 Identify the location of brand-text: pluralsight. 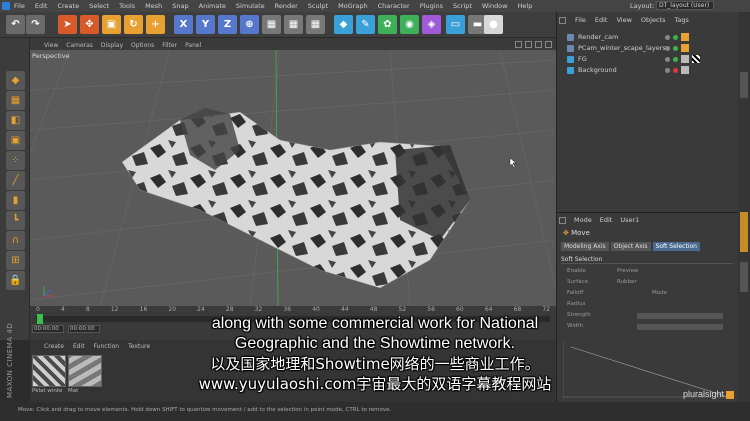
(704, 394).